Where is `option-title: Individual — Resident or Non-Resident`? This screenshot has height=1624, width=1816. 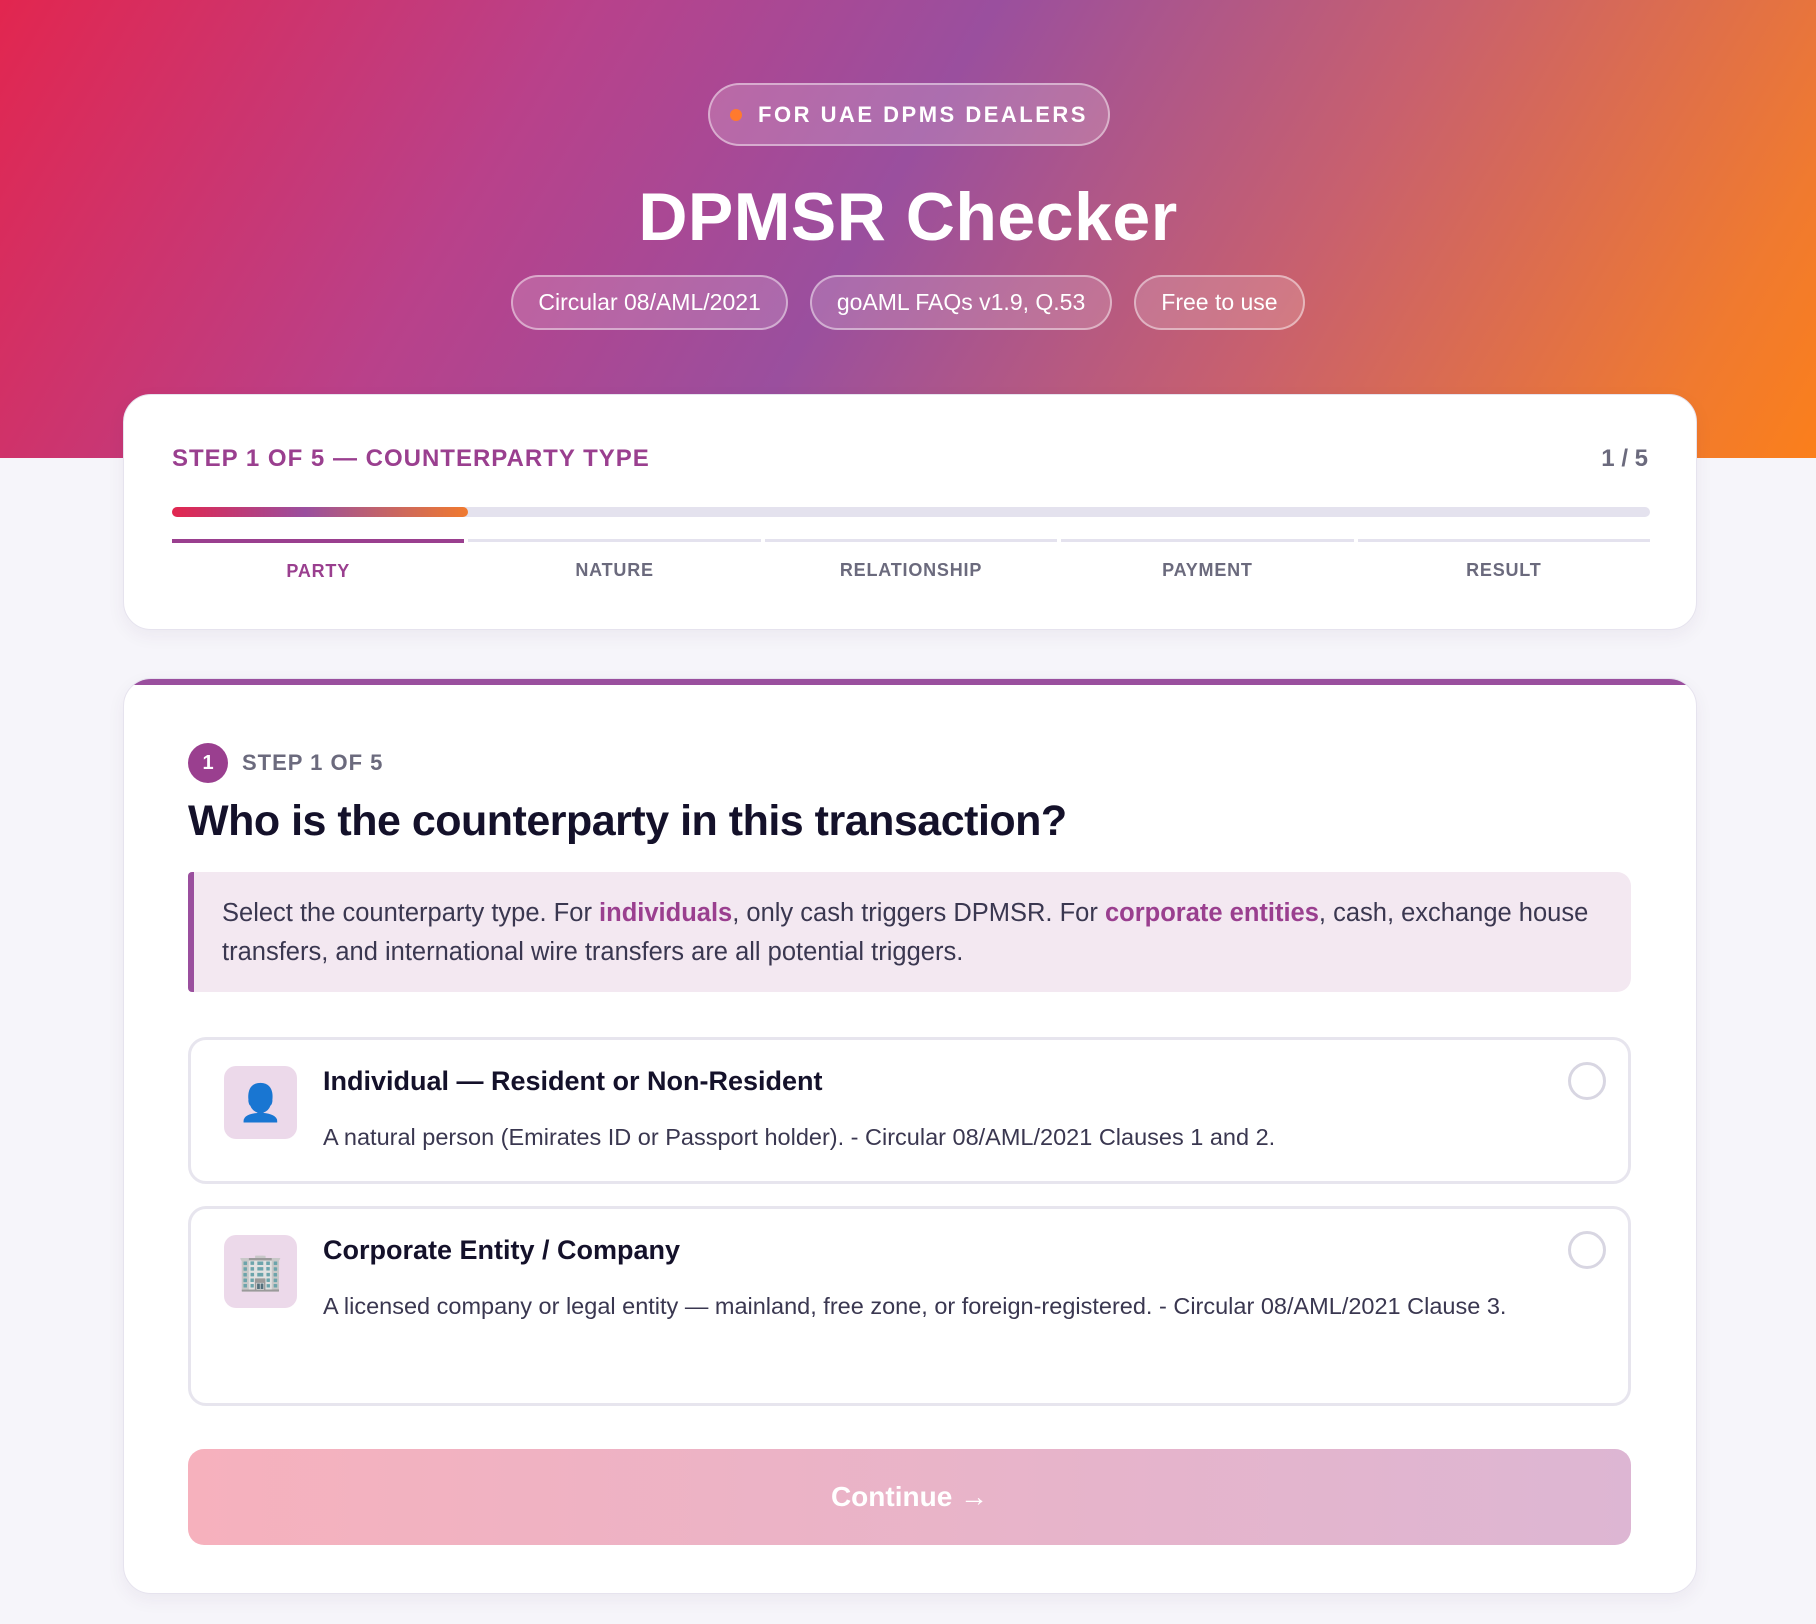 option-title: Individual — Resident or Non-Resident is located at coordinates (573, 1081).